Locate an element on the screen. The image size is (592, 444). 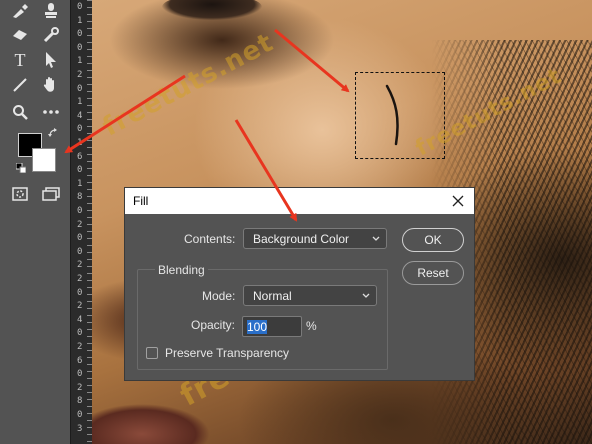
close-icon is located at coordinates (458, 201).